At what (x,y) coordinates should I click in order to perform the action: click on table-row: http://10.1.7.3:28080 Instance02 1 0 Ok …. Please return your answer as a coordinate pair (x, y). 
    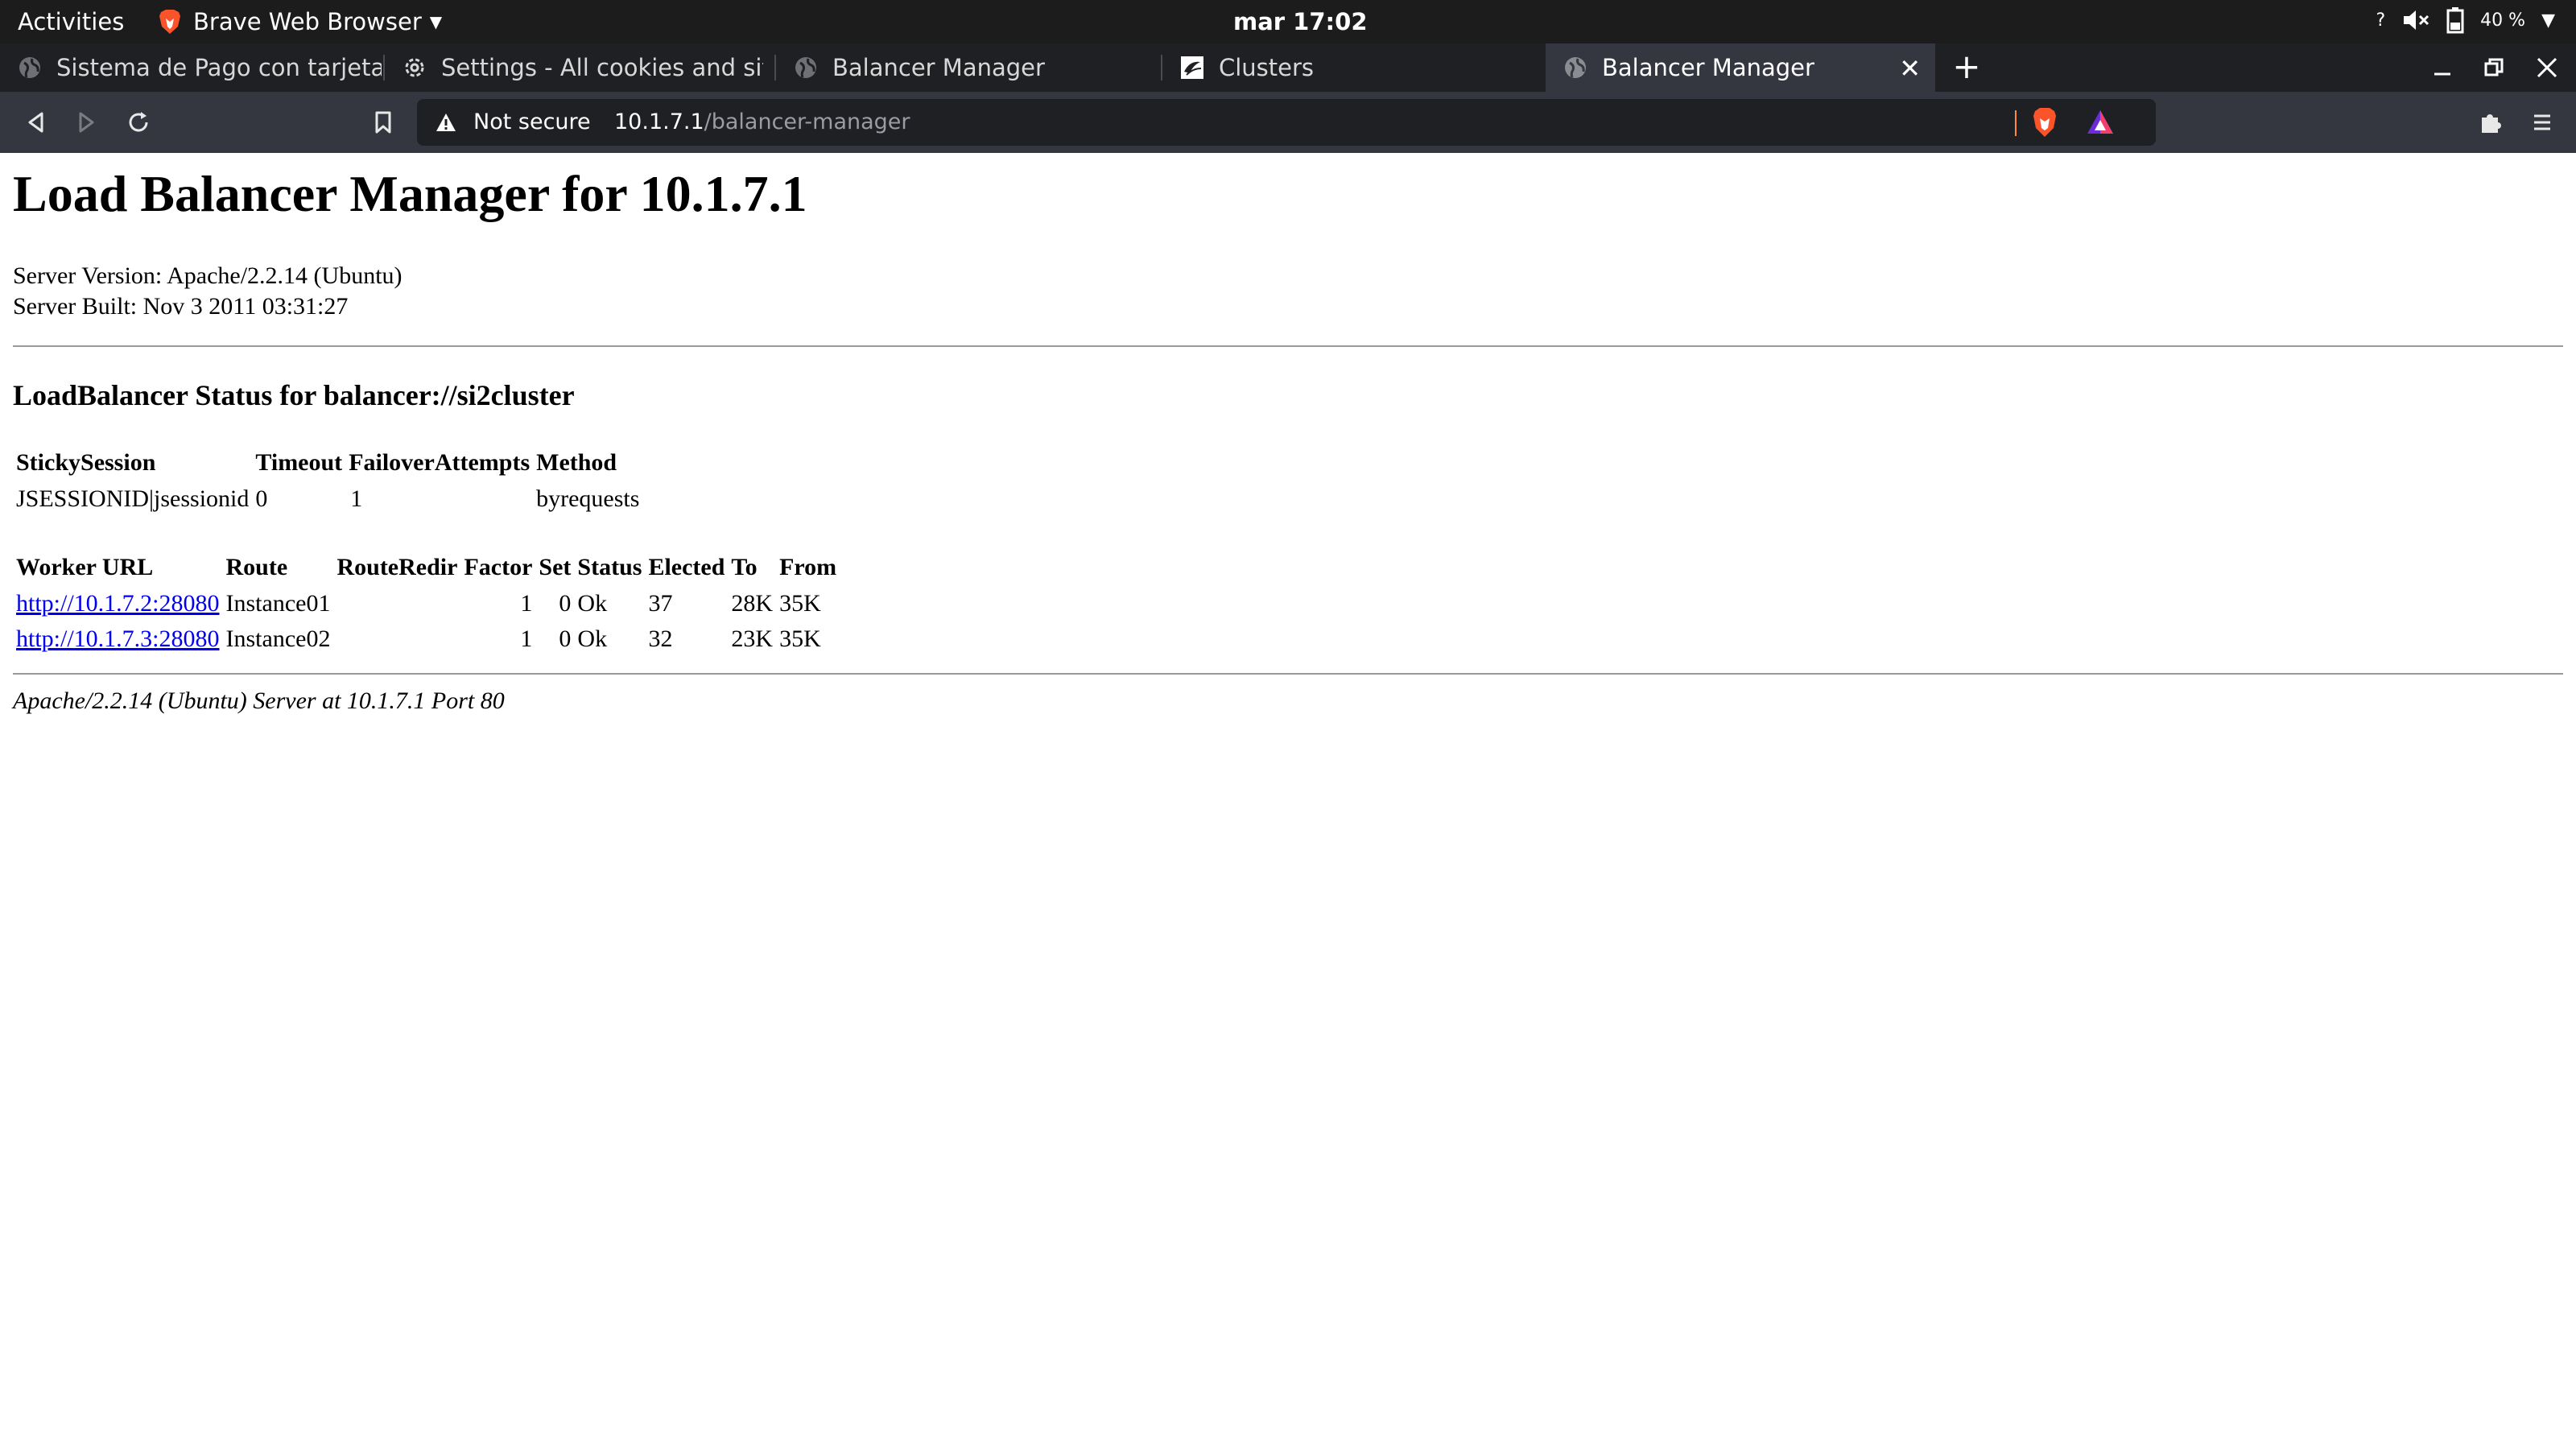
    Looking at the image, I should click on (426, 639).